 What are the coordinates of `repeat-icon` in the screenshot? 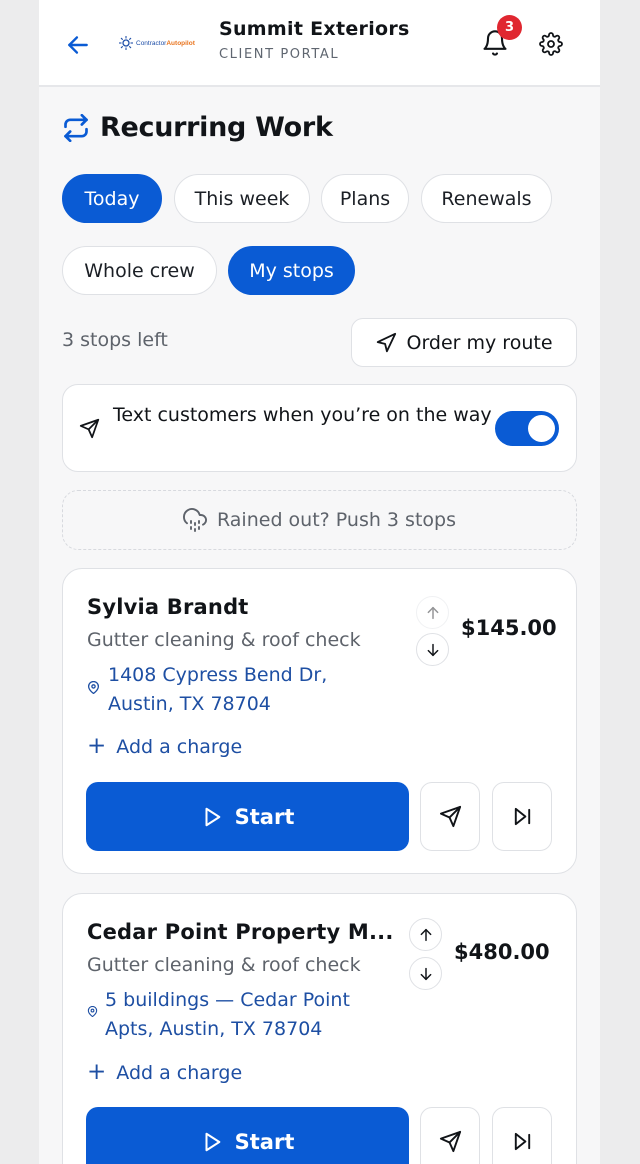 It's located at (76, 127).